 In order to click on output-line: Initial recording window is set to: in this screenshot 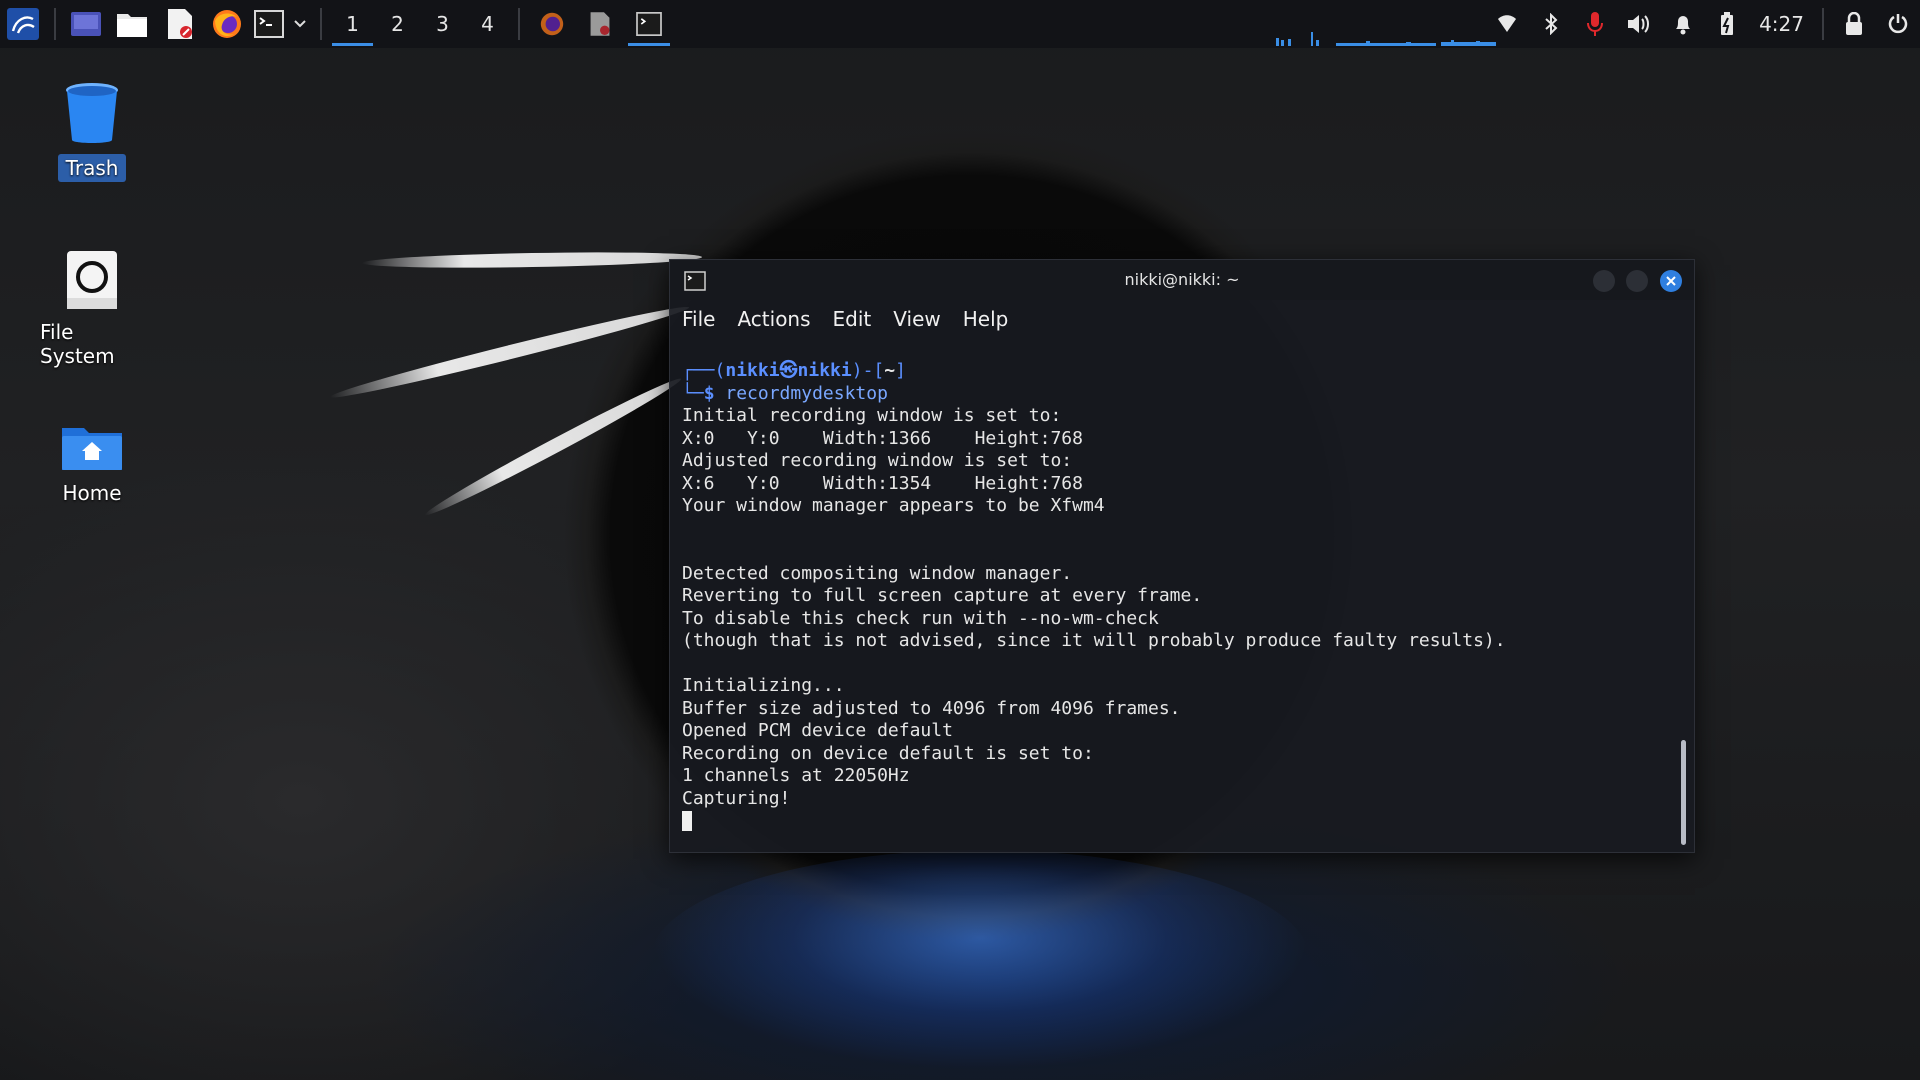, I will do `click(872, 415)`.